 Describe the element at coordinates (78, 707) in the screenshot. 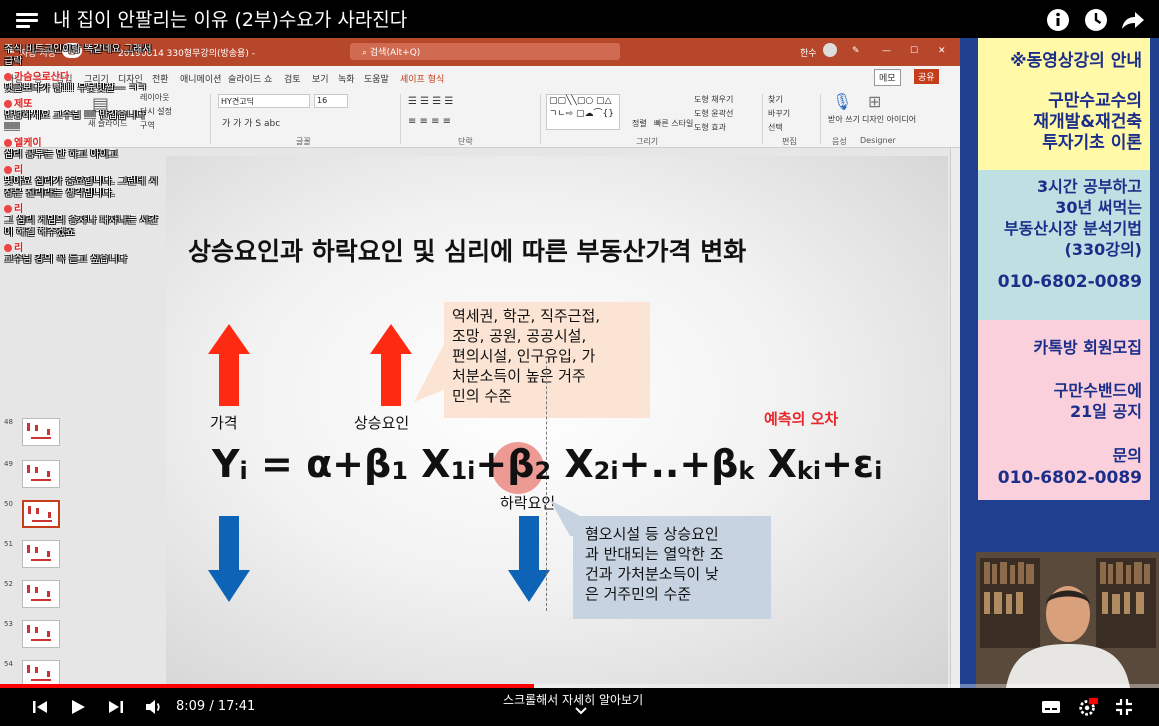

I see `play-icon` at that location.